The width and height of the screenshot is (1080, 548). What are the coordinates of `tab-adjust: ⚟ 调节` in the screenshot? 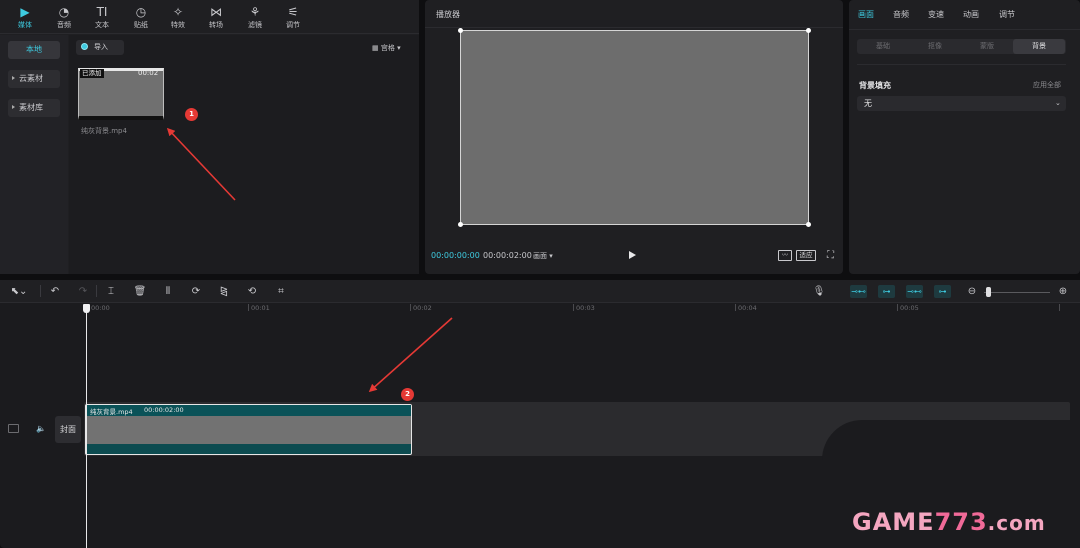 It's located at (293, 17).